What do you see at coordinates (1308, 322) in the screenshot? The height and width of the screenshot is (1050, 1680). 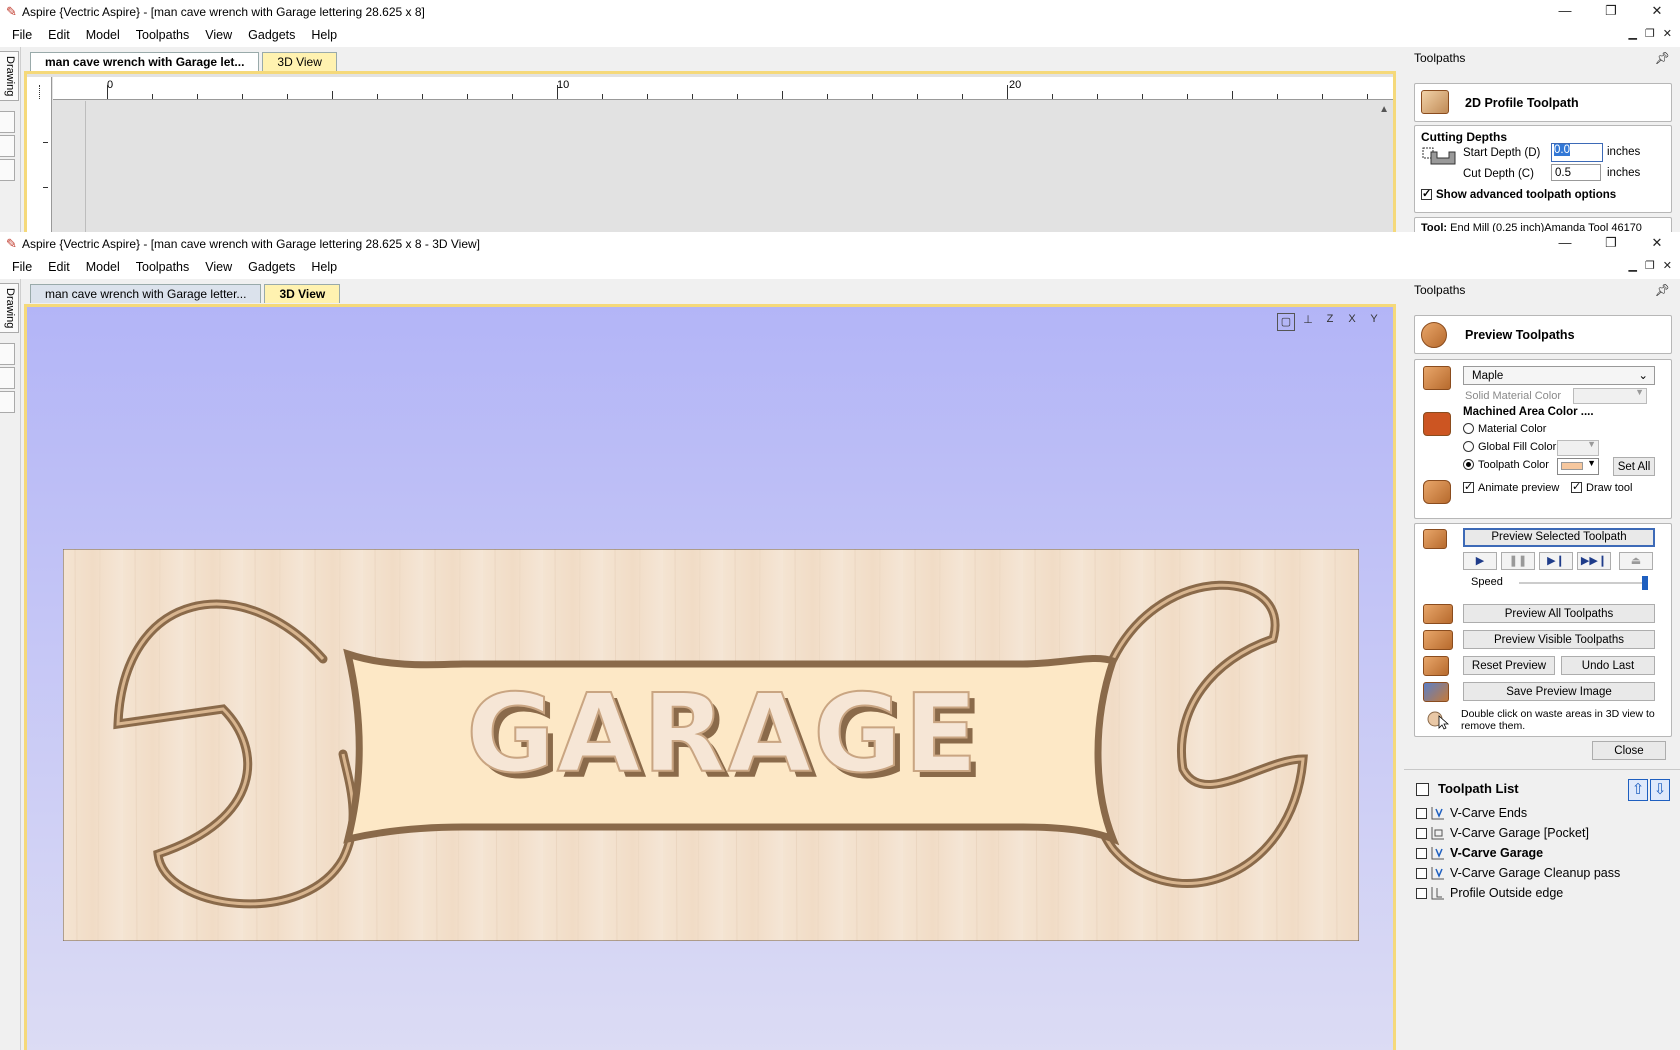 I see `iso-view-icon: ⊥` at bounding box center [1308, 322].